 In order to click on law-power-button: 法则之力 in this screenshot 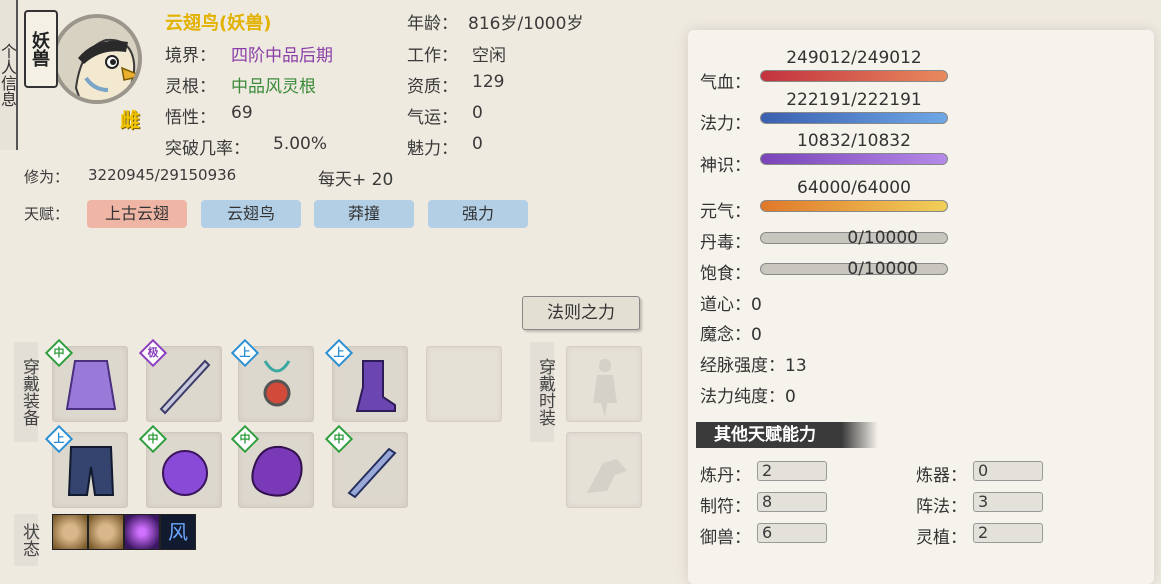, I will do `click(581, 313)`.